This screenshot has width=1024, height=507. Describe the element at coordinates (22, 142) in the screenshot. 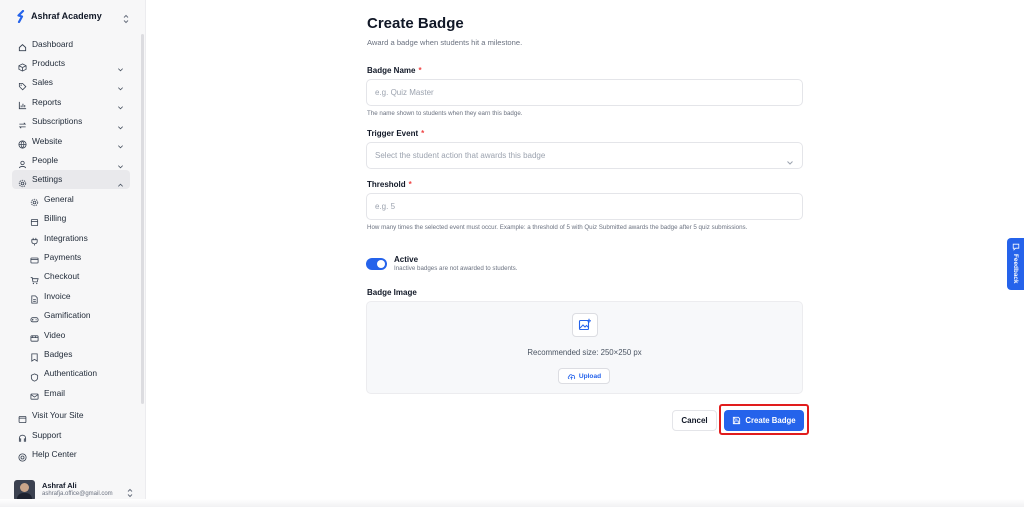

I see `globe-icon` at that location.